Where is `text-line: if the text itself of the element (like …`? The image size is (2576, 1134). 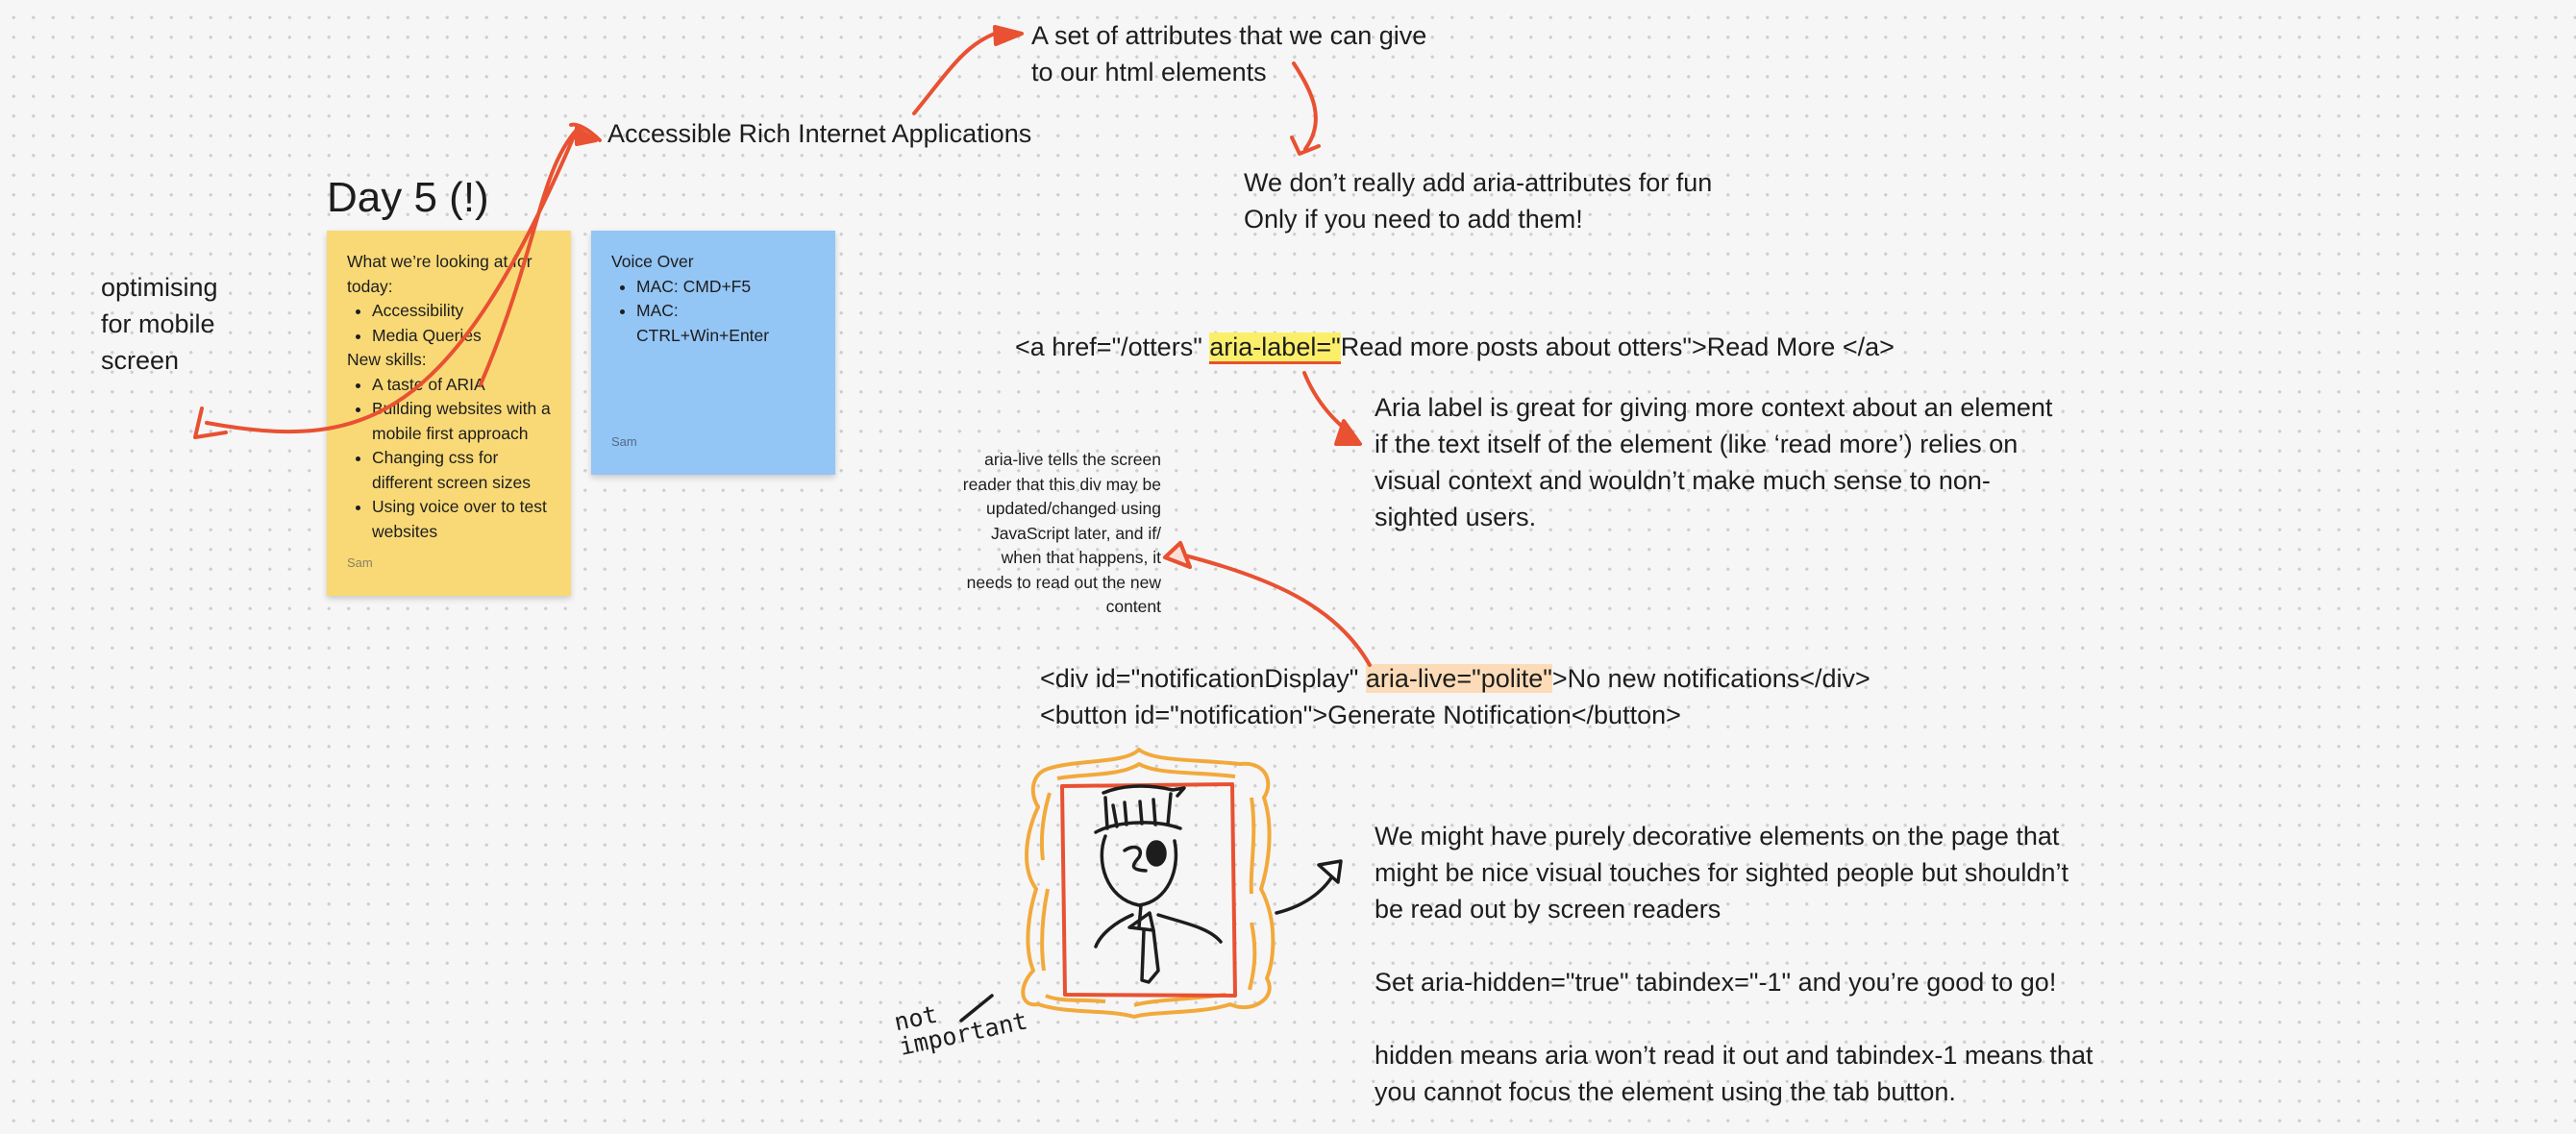
text-line: if the text itself of the element (like … is located at coordinates (1697, 444).